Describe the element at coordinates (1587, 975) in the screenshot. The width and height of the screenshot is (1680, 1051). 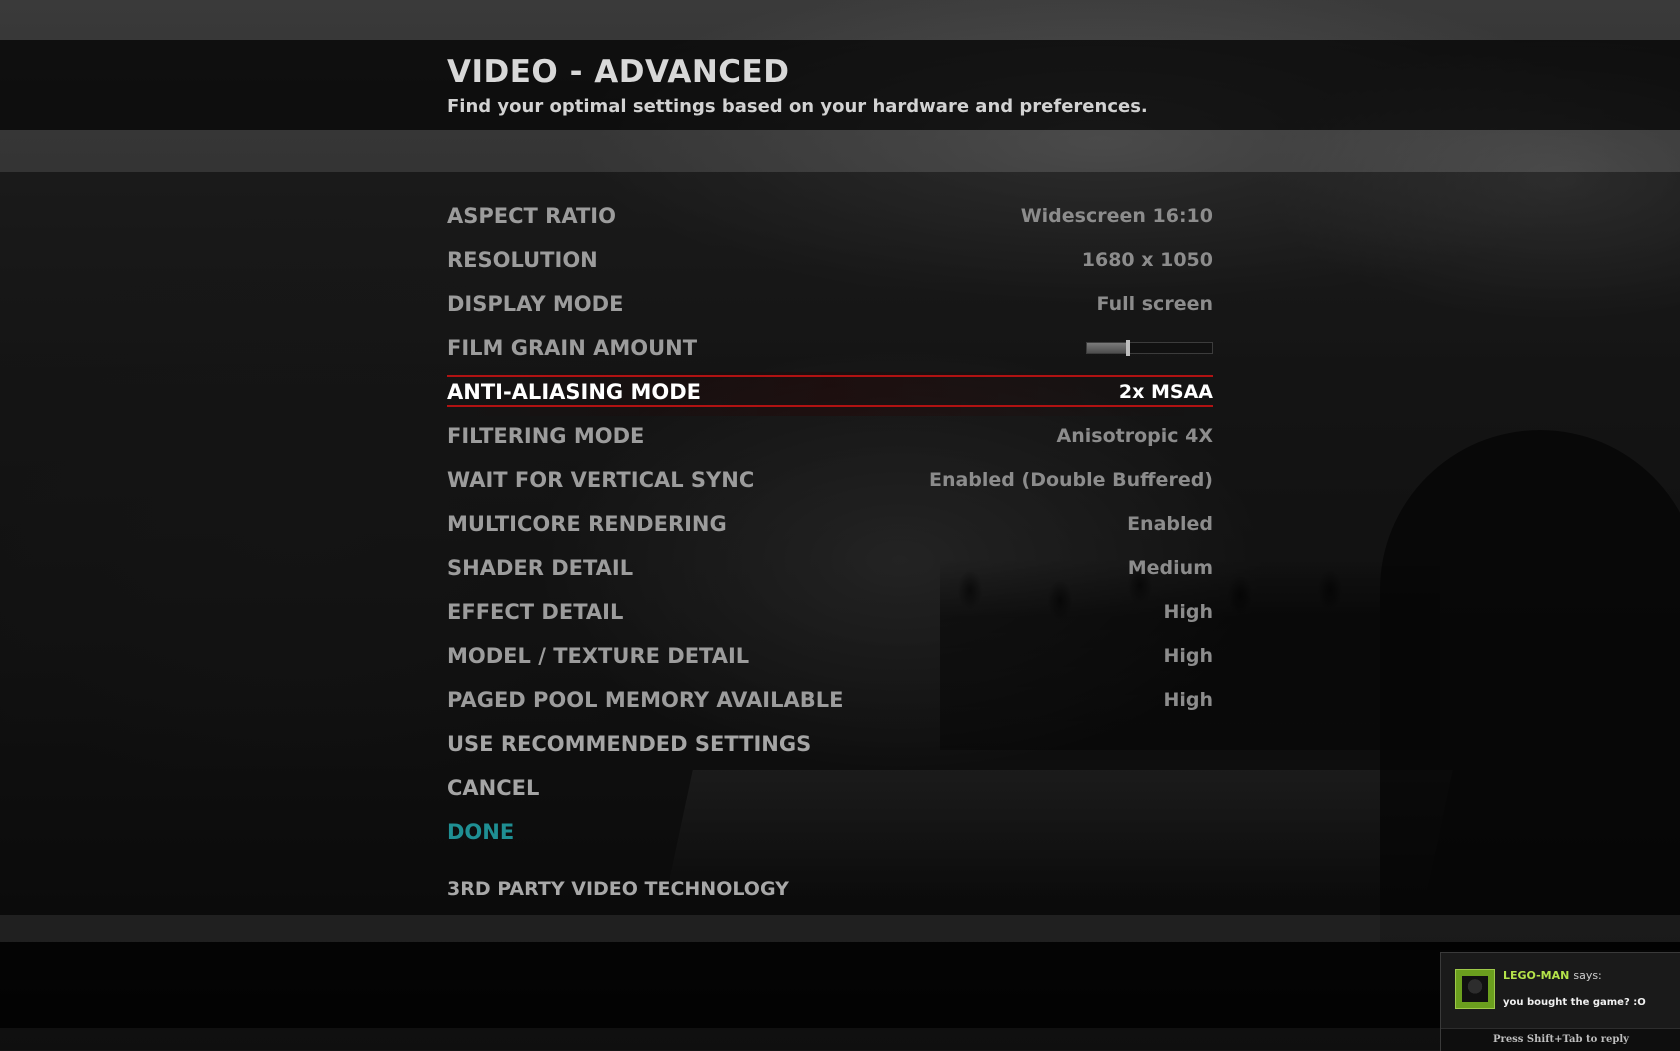
I see `chat-says-label: says:` at that location.